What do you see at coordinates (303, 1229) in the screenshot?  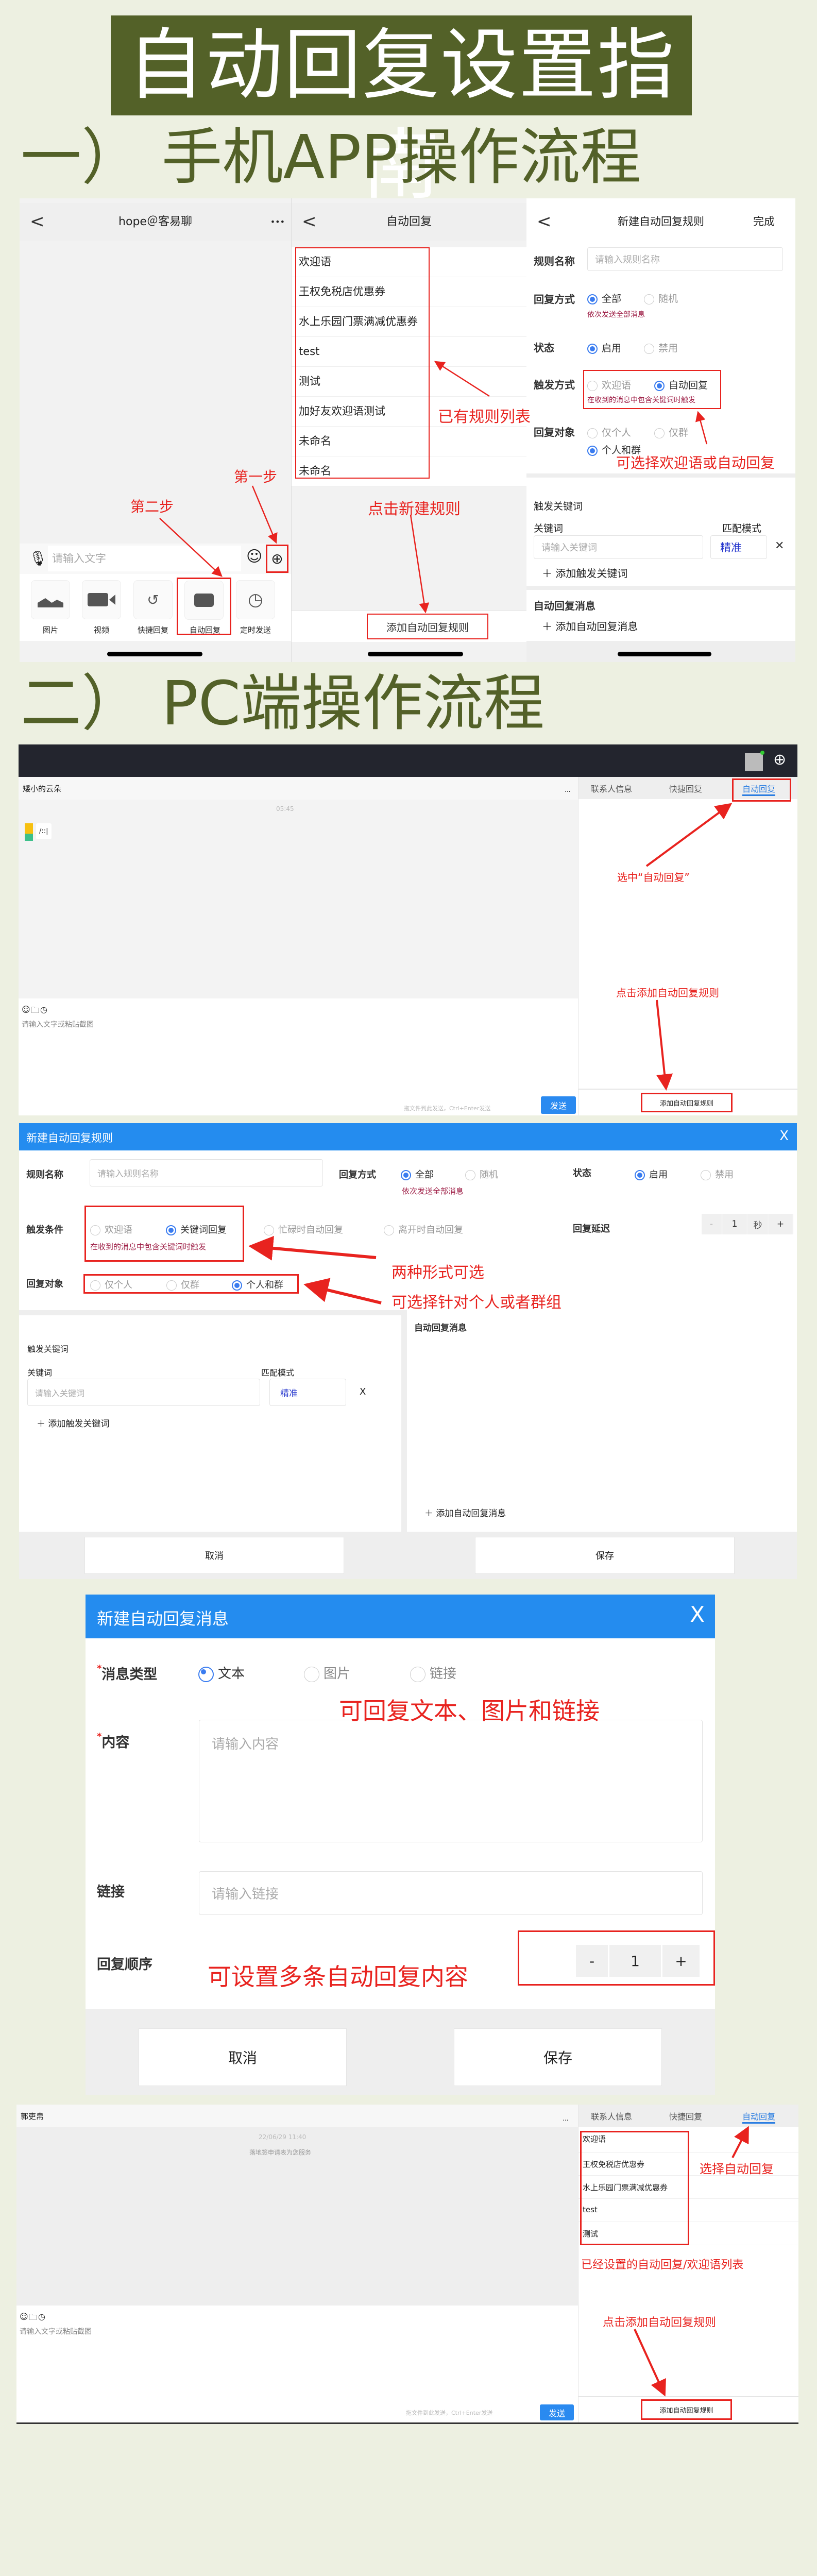 I see `radio-busy-reply: 忙碌时自动回复` at bounding box center [303, 1229].